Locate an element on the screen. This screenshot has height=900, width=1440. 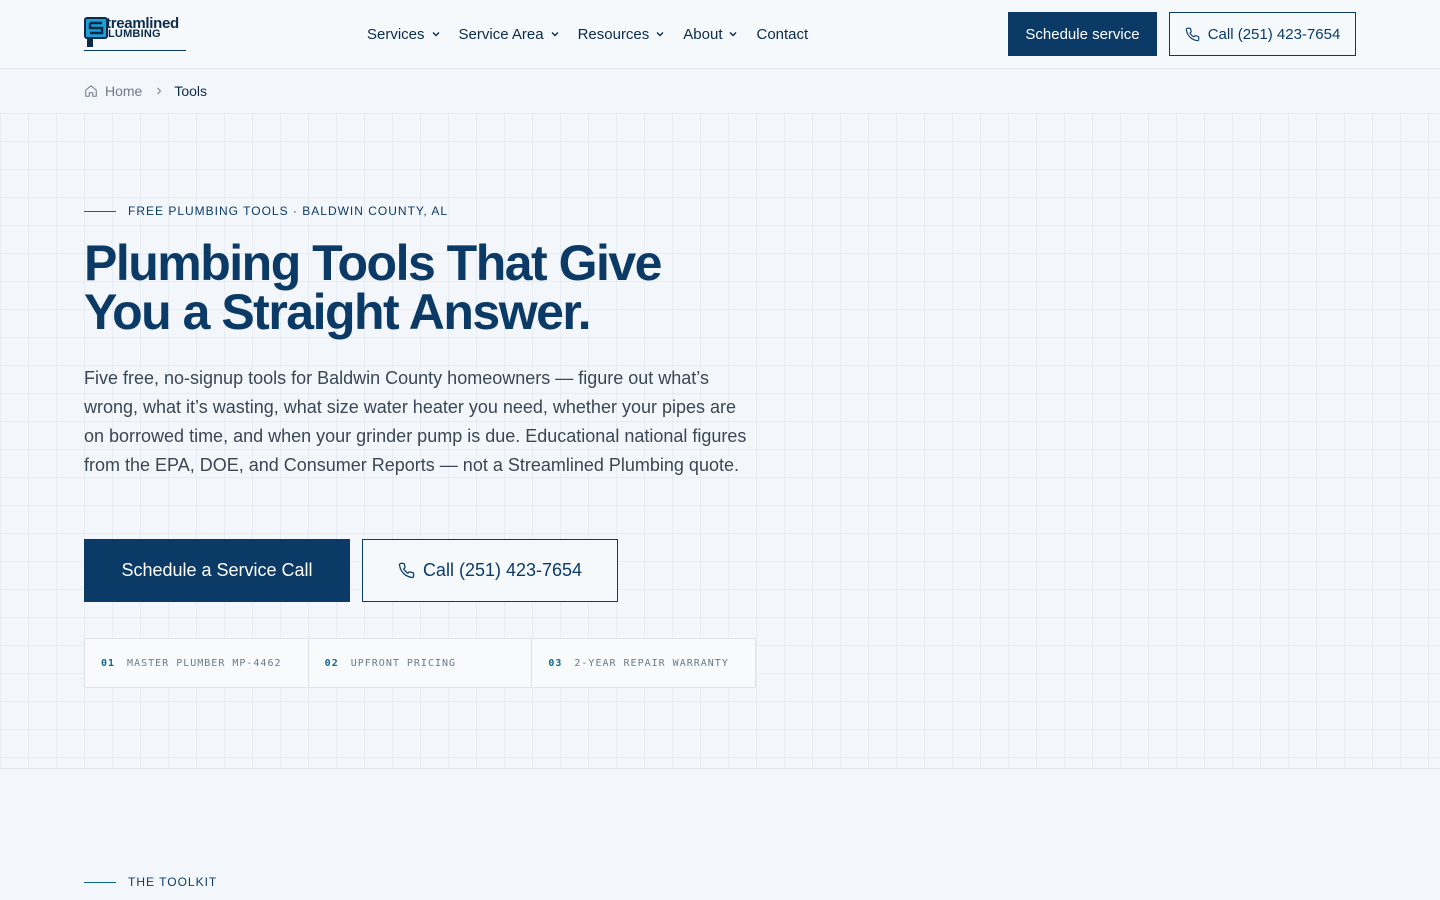
trust-badge-number: 01 is located at coordinates (108, 663).